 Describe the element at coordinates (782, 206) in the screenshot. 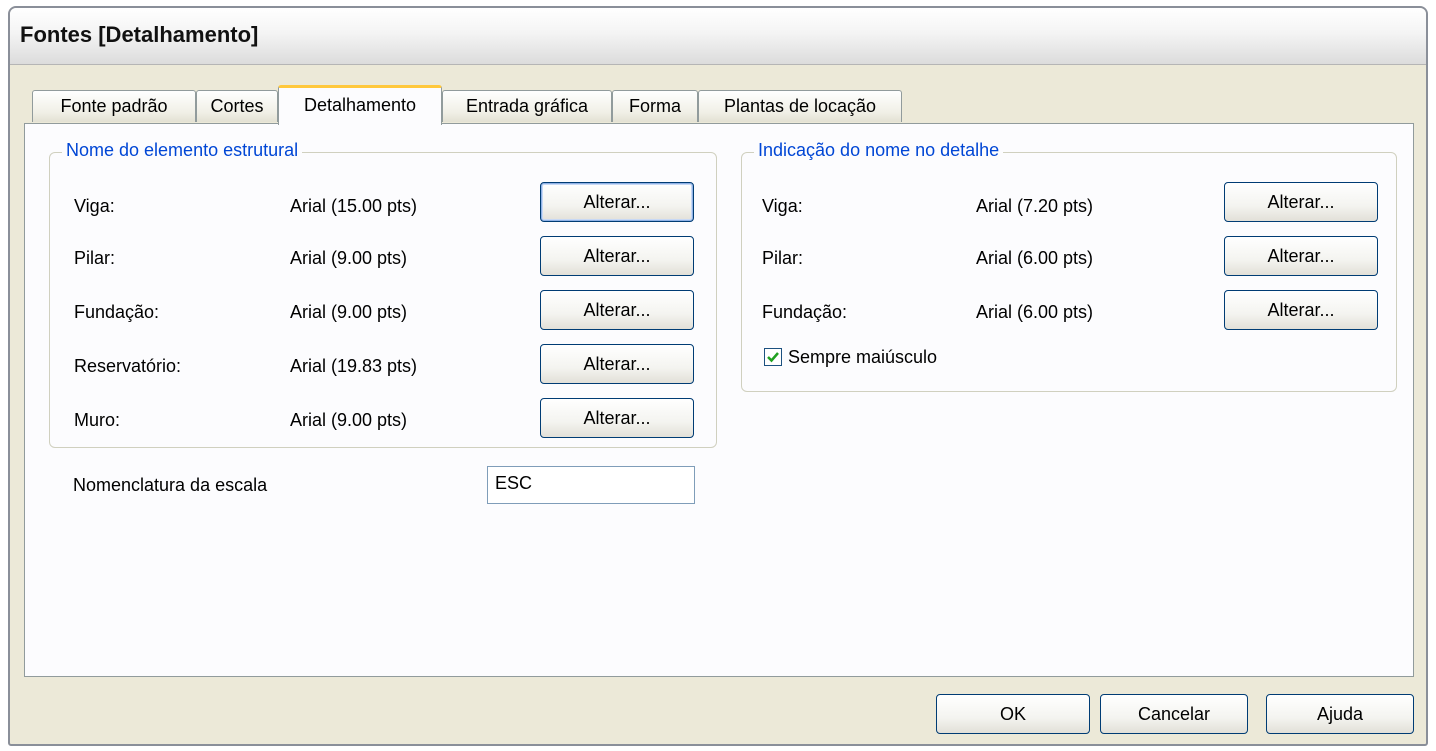

I see `label-viga-detalhe: Viga:` at that location.